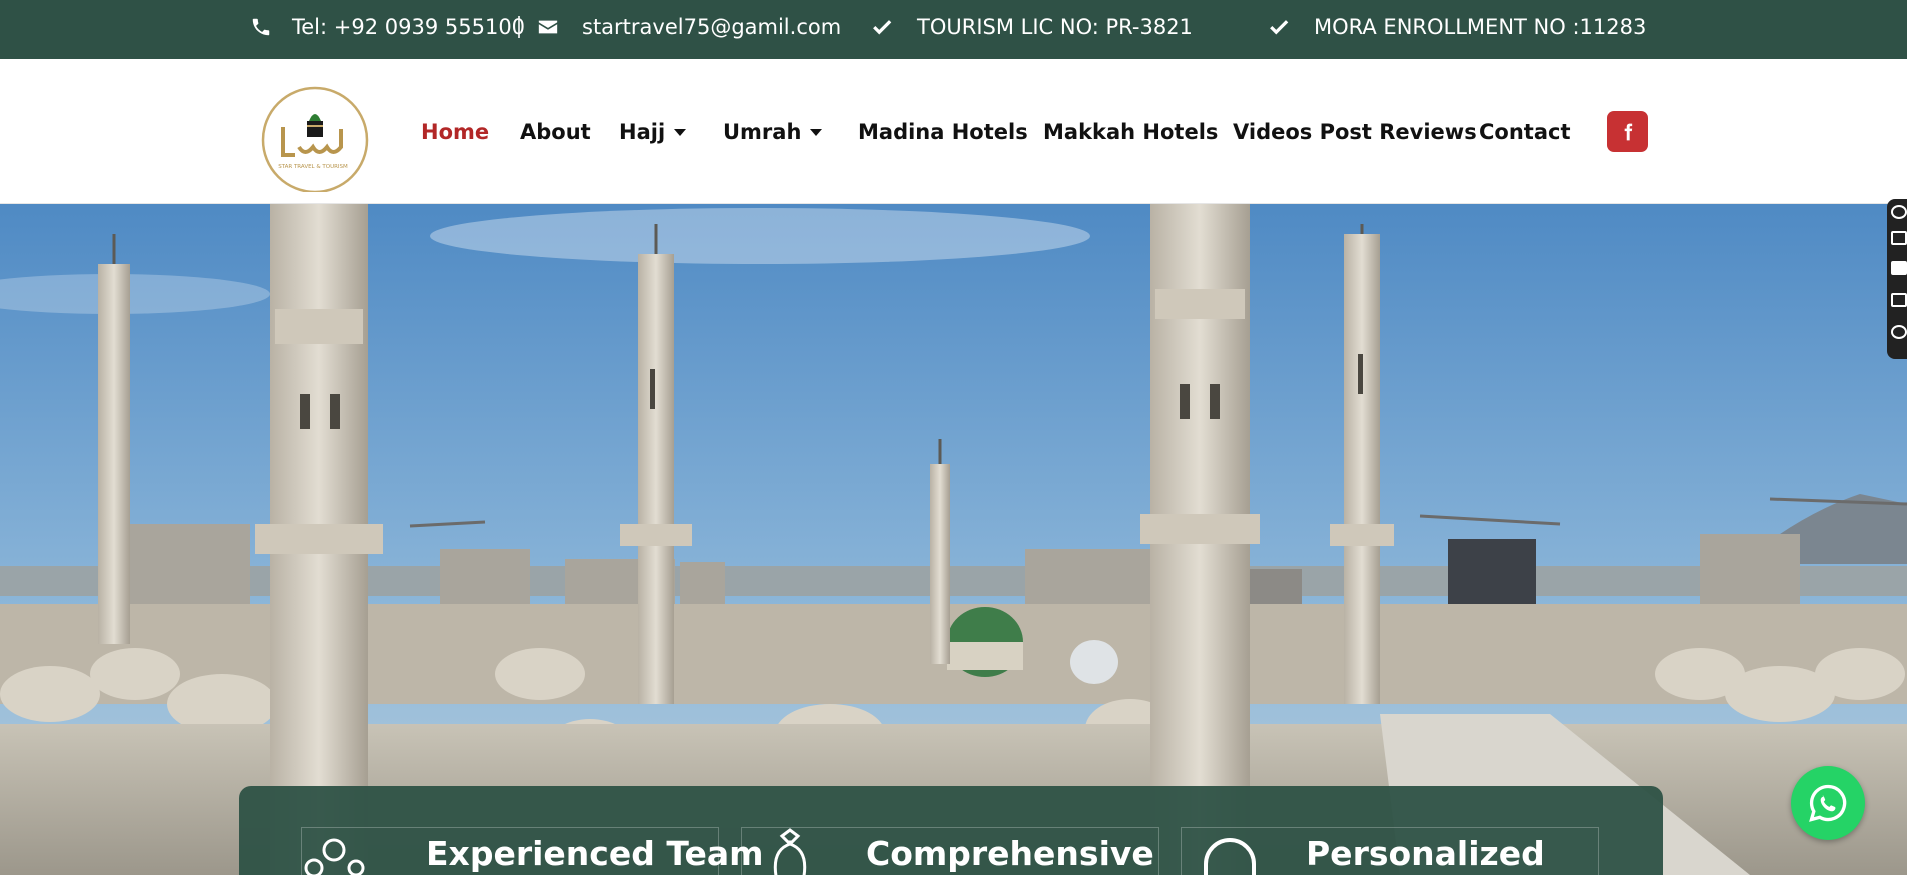 The height and width of the screenshot is (875, 1907). What do you see at coordinates (1899, 238) in the screenshot?
I see `camera-icon` at bounding box center [1899, 238].